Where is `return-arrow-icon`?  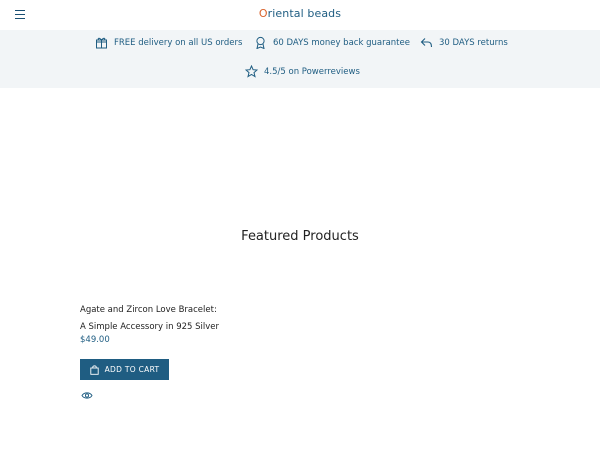
return-arrow-icon is located at coordinates (426, 43).